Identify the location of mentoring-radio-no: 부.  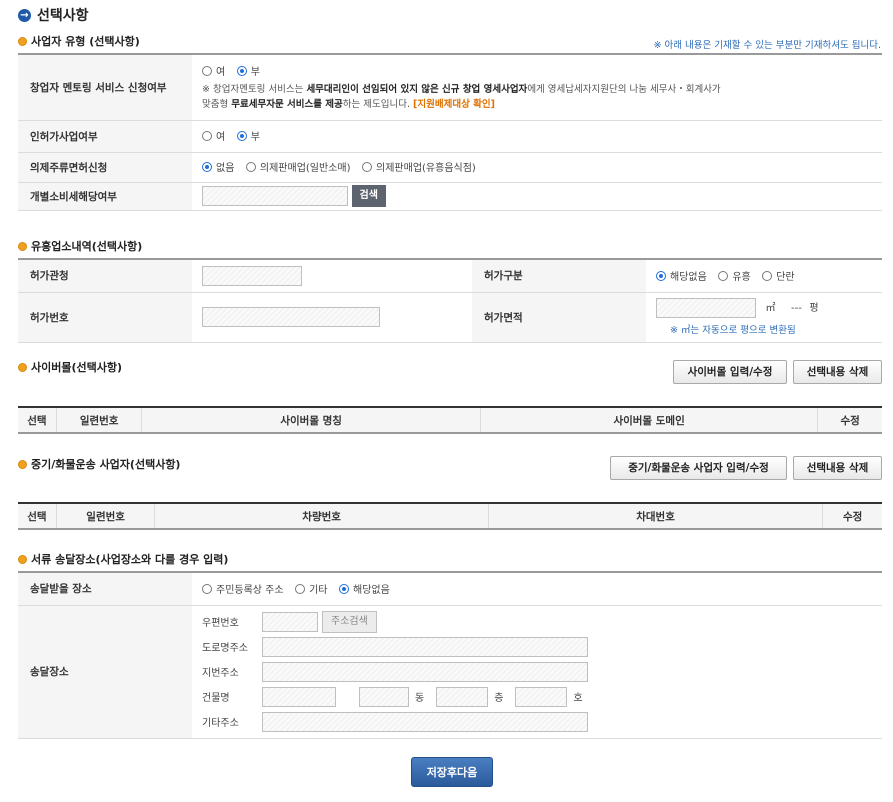
(248, 70).